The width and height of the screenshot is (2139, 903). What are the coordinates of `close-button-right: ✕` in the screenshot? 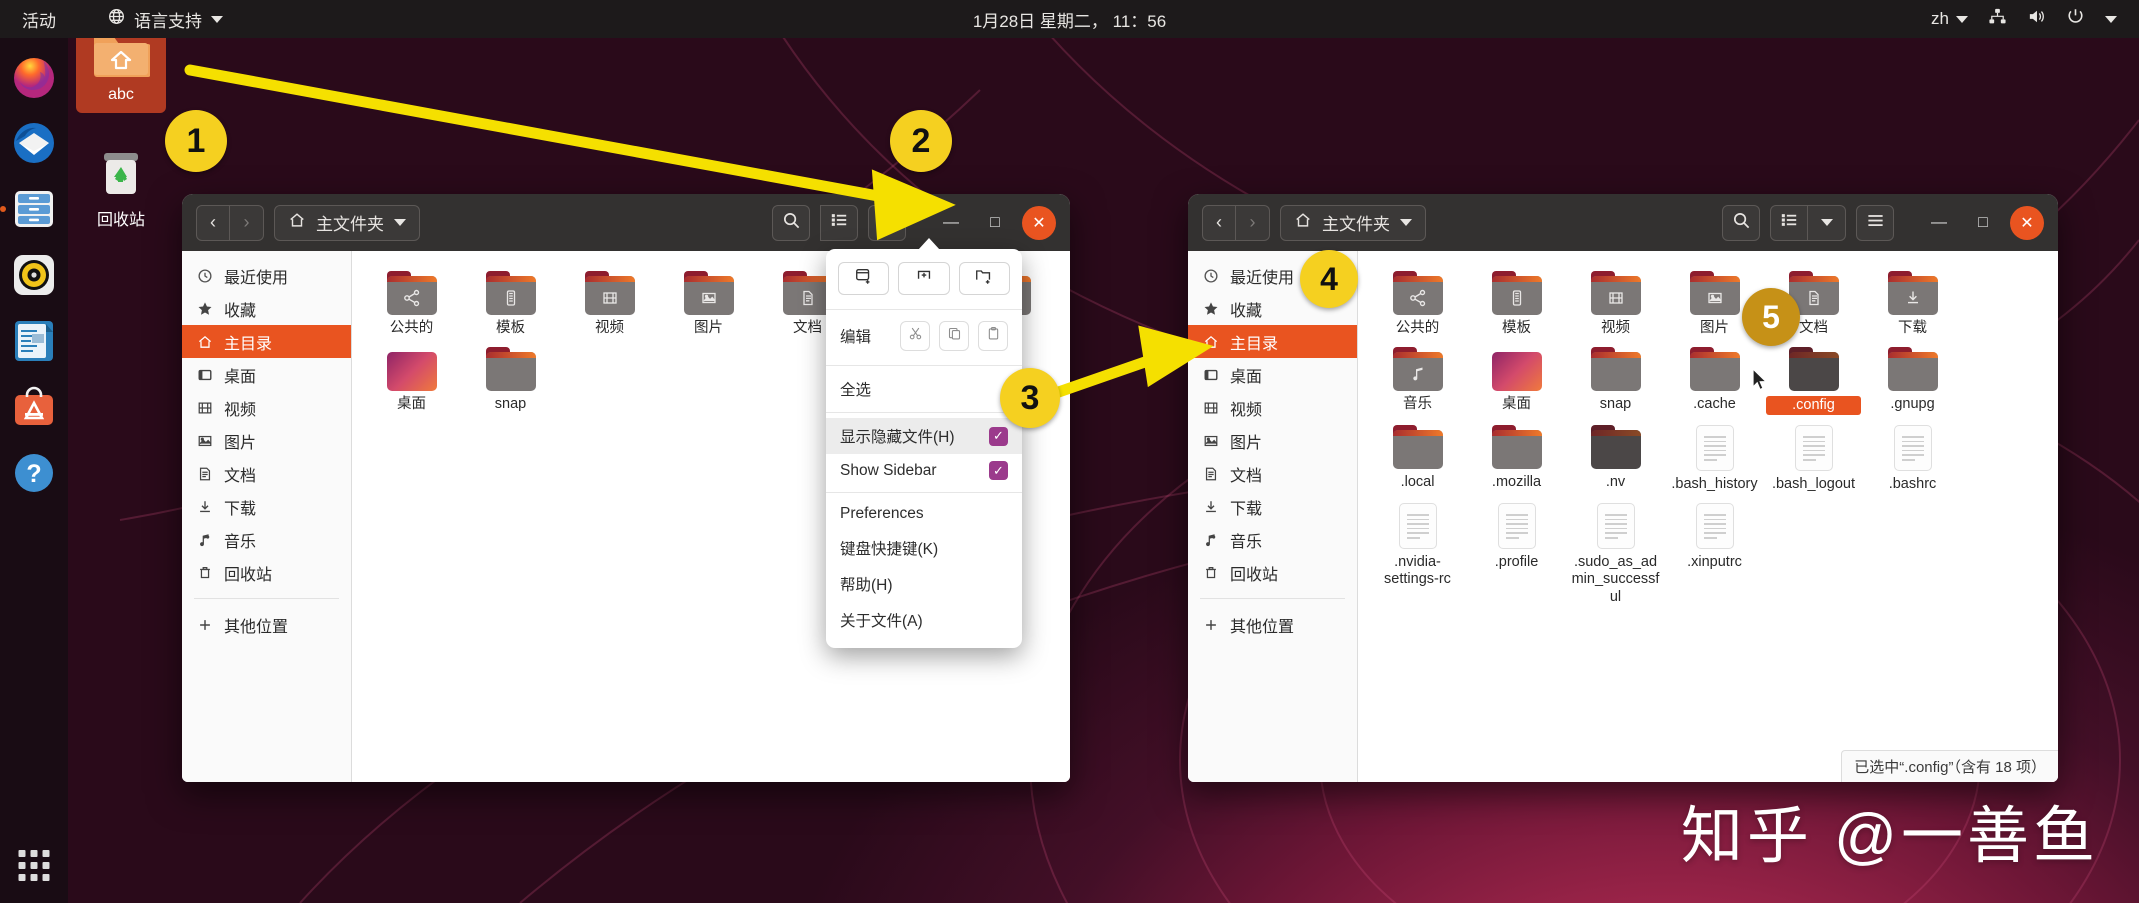 It's located at (2027, 222).